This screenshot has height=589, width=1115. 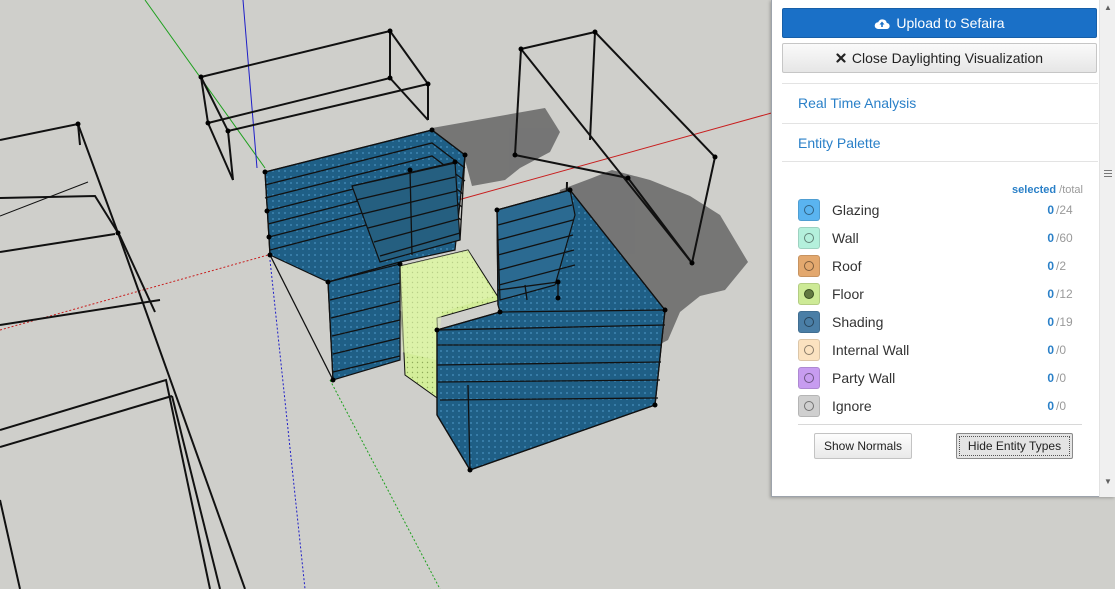 I want to click on selected-header: selected, so click(x=1034, y=190).